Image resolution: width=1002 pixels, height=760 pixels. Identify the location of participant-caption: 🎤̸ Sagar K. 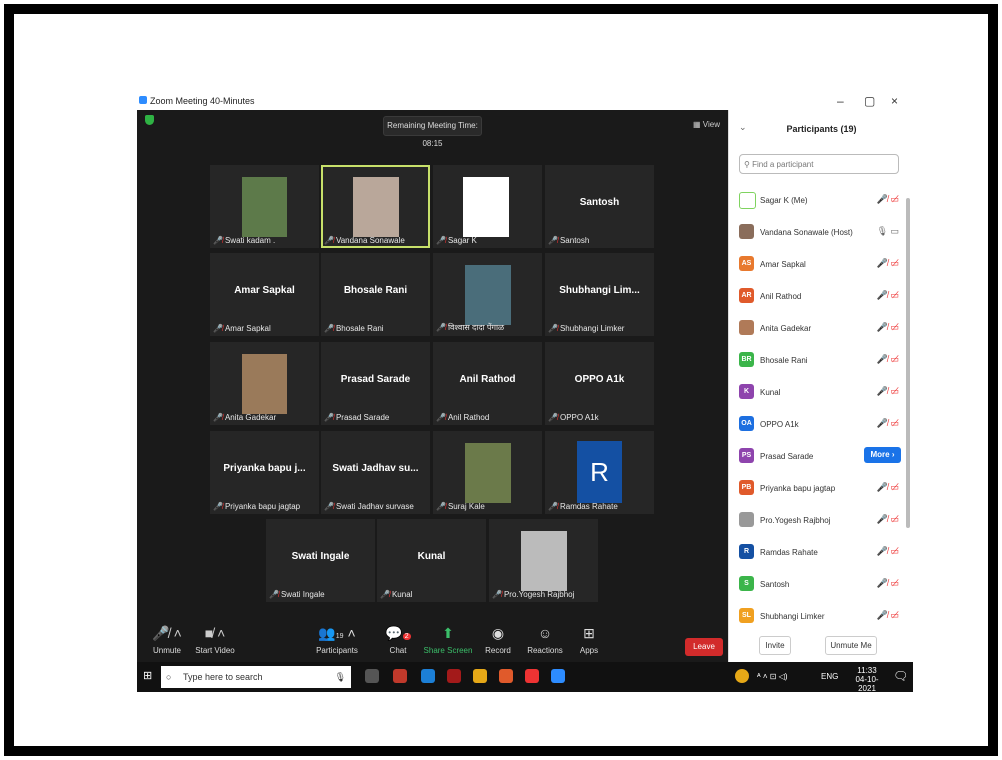
(456, 240).